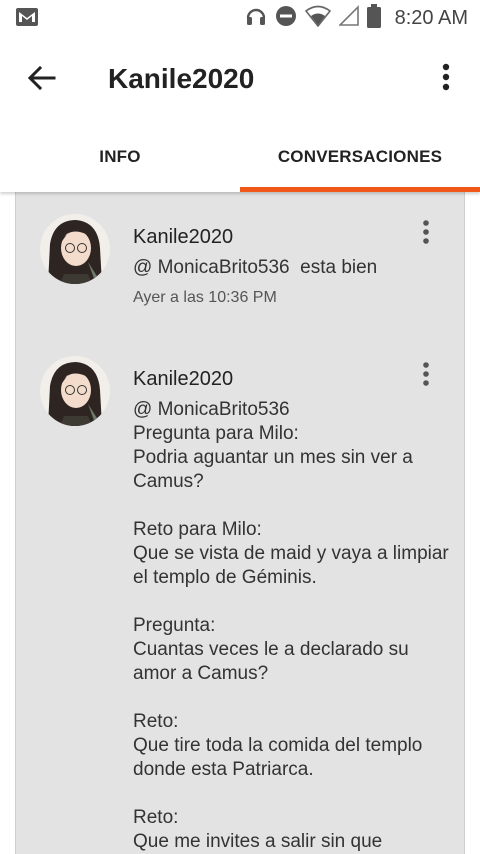  I want to click on comment-text: @ MonicaBrito536 esta bien, so click(255, 267).